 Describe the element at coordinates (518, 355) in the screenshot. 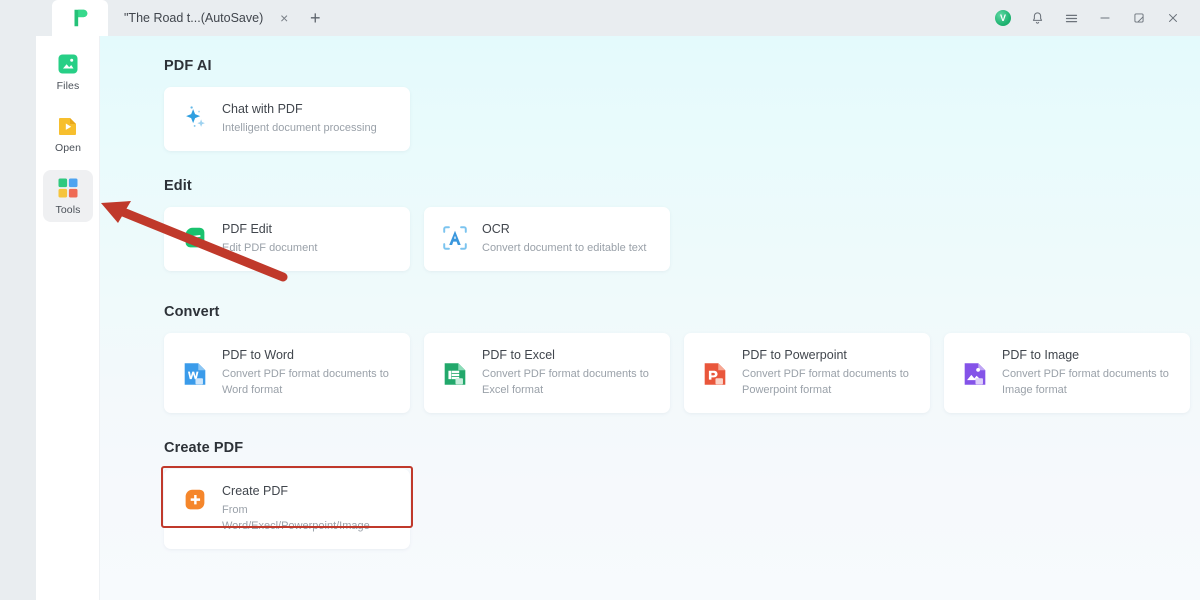

I see `card-title: PDF to Excel` at that location.